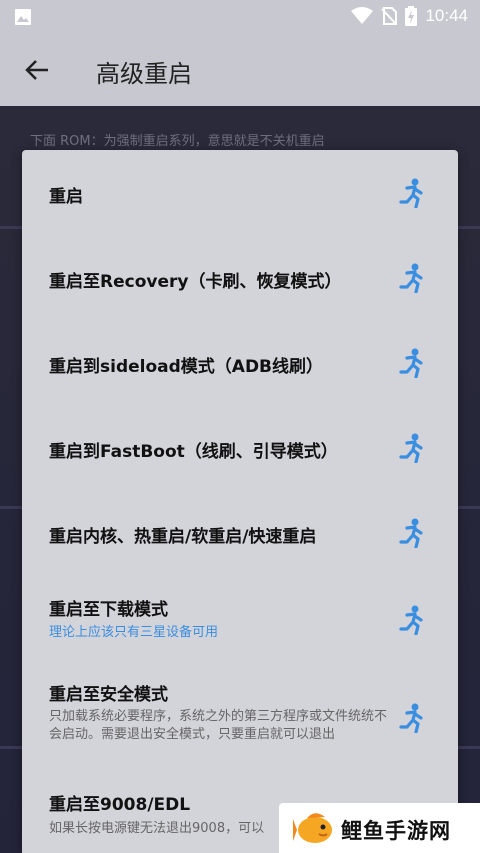  I want to click on option-label: 重启至安全模式, so click(108, 695).